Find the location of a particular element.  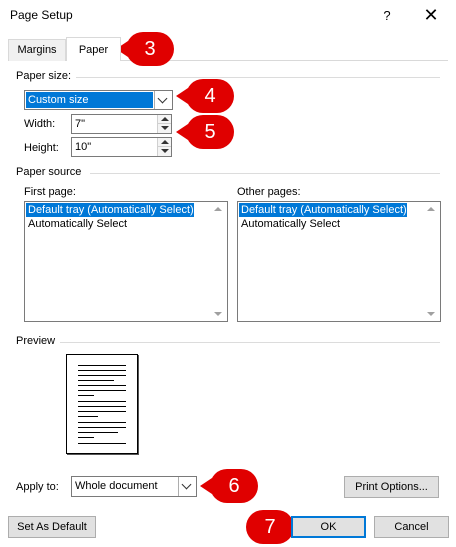

apply-to-select: Whole document is located at coordinates (134, 486).